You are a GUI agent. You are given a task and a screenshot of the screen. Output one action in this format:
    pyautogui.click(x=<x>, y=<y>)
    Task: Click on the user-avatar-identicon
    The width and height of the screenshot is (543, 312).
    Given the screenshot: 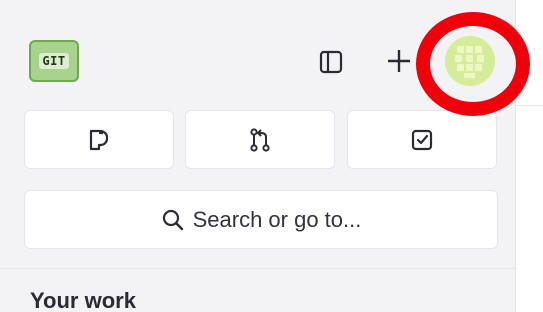 What is the action you would take?
    pyautogui.click(x=470, y=61)
    